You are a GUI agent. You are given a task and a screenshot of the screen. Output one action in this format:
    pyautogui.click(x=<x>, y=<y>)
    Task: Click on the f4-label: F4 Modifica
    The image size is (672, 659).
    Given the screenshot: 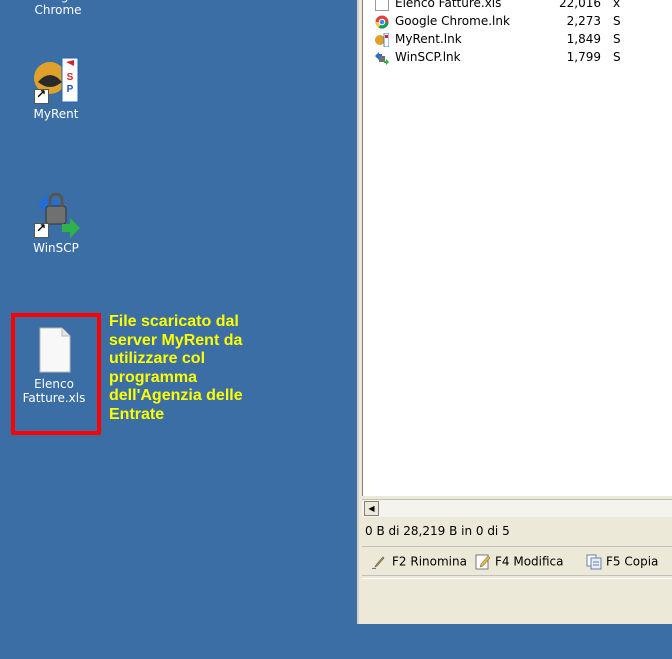 What is the action you would take?
    pyautogui.click(x=529, y=561)
    